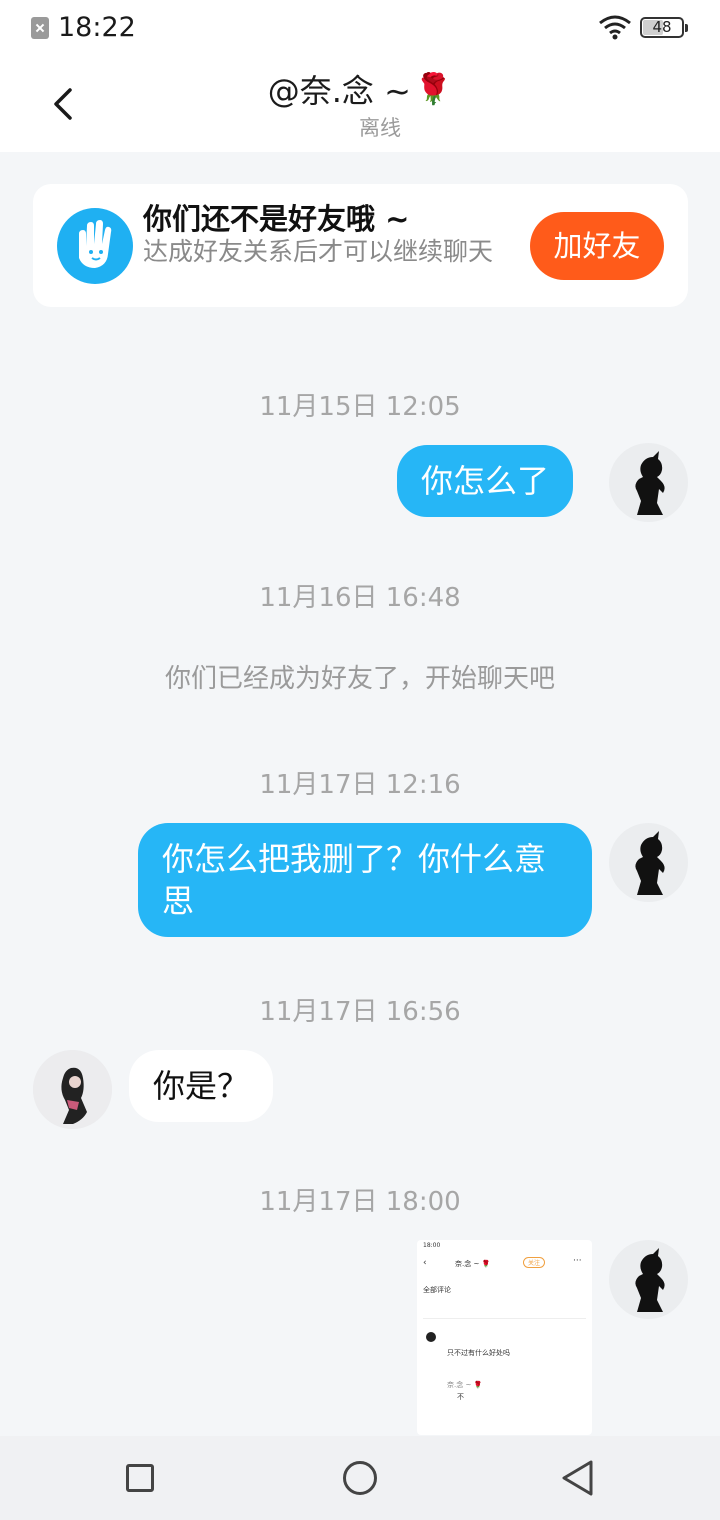 The width and height of the screenshot is (720, 1520). I want to click on battery-level: 48, so click(662, 27).